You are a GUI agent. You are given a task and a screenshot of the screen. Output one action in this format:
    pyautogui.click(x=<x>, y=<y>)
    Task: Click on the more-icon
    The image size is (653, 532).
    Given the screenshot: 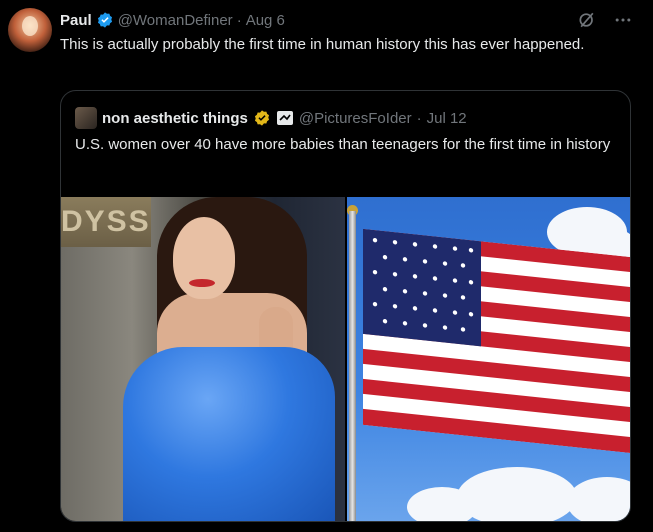 What is the action you would take?
    pyautogui.click(x=623, y=20)
    